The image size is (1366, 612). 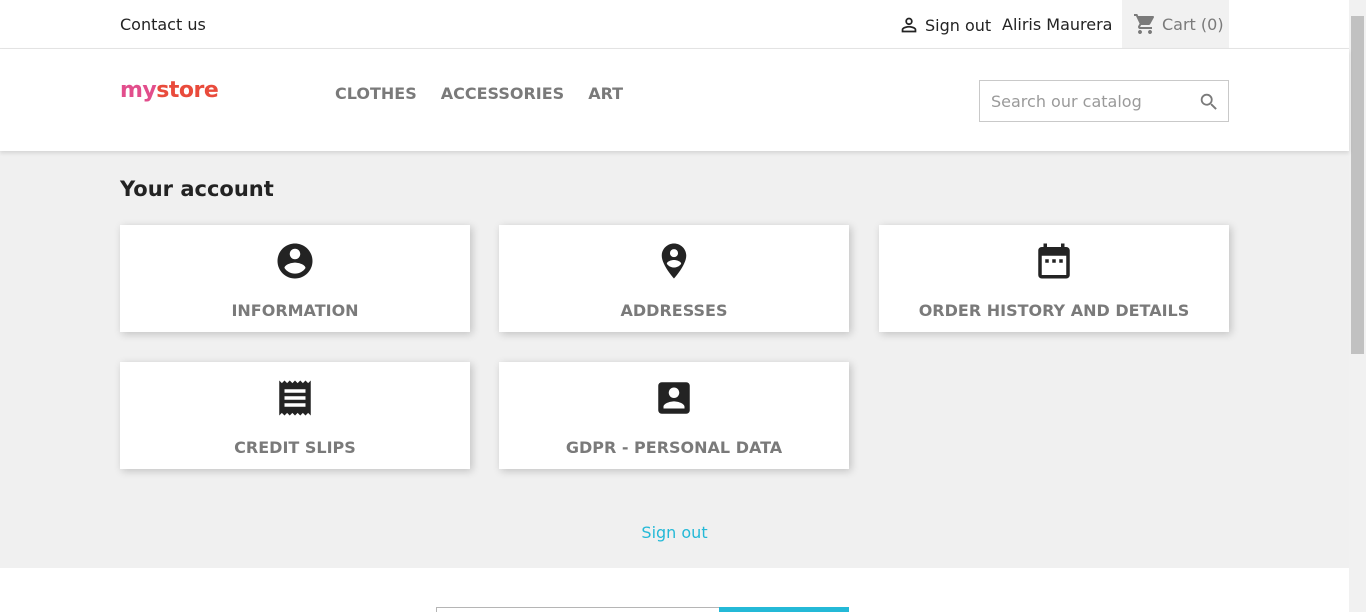 What do you see at coordinates (674, 447) in the screenshot?
I see `gdpr-label: GDPR - Personal data` at bounding box center [674, 447].